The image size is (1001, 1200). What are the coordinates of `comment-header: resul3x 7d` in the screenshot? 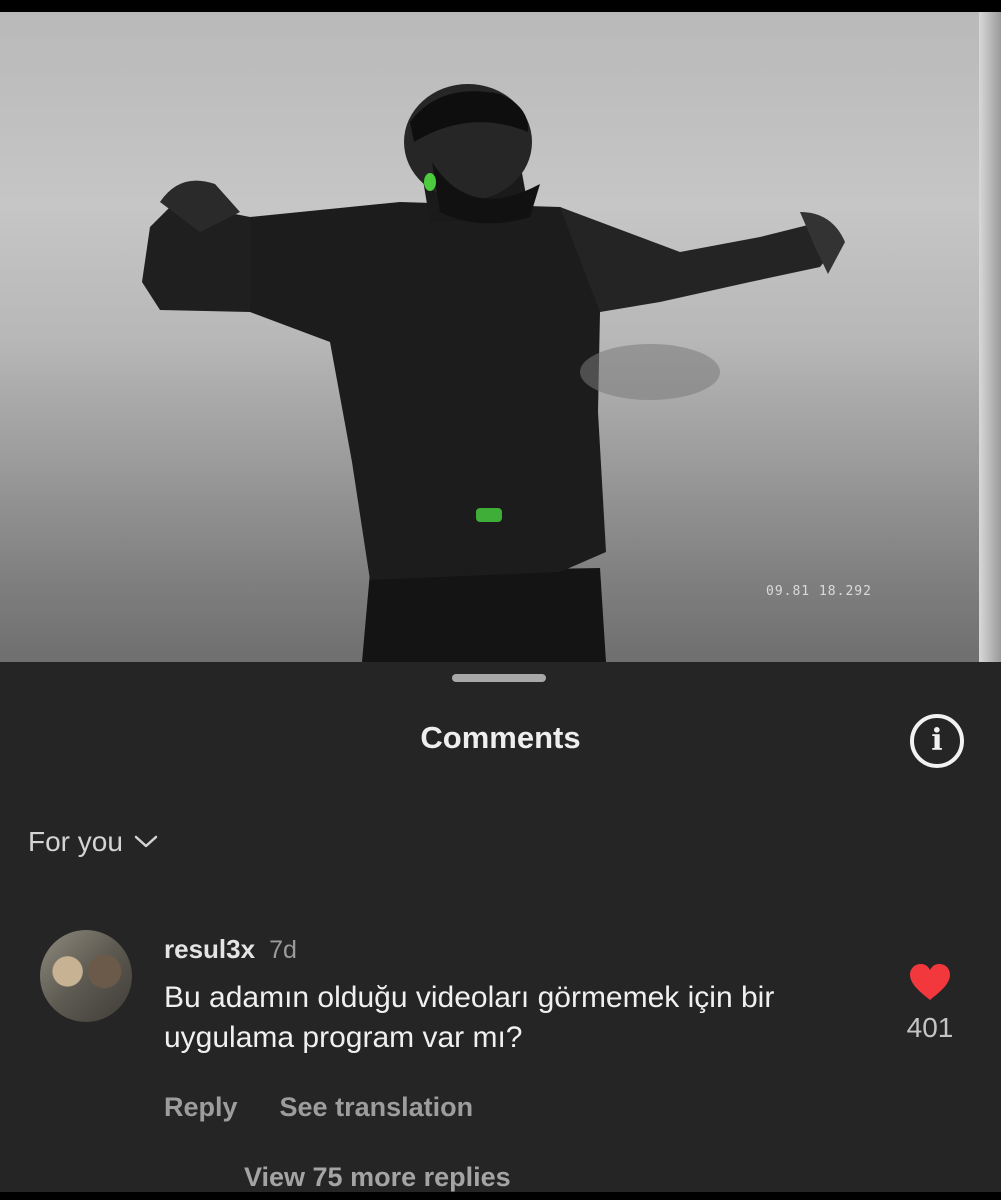 It's located at (230, 949).